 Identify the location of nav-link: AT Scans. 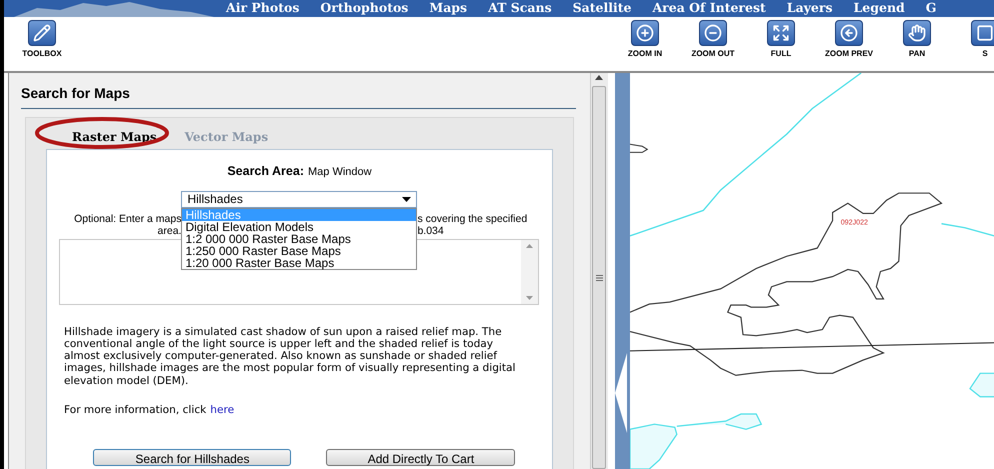
(520, 9).